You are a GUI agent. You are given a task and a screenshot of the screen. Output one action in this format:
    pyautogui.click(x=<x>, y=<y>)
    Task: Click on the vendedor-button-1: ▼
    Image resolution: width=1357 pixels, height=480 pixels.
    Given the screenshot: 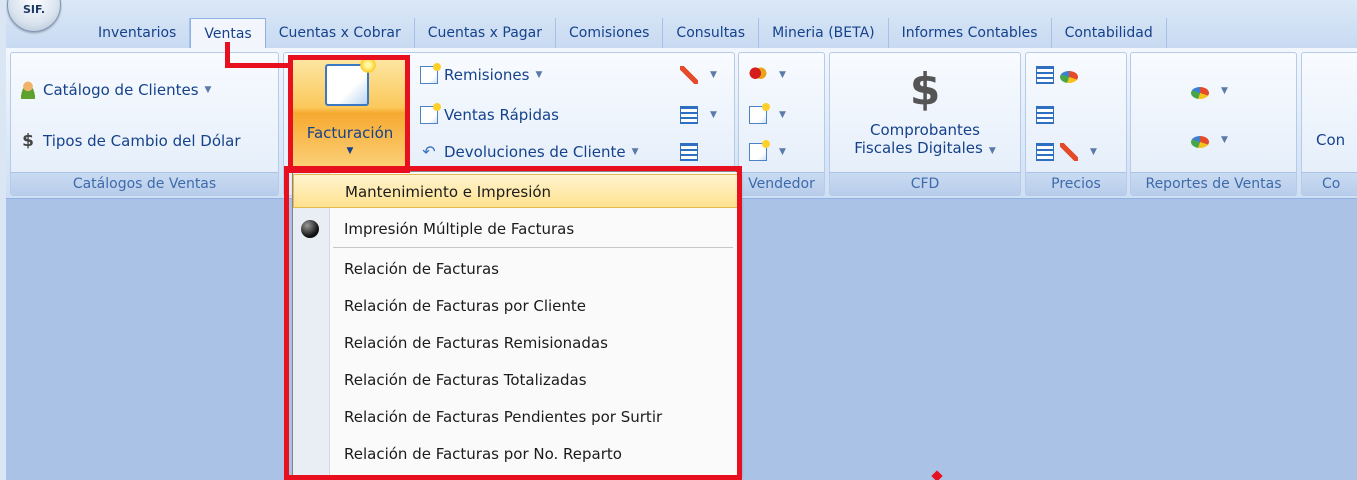 What is the action you would take?
    pyautogui.click(x=767, y=75)
    